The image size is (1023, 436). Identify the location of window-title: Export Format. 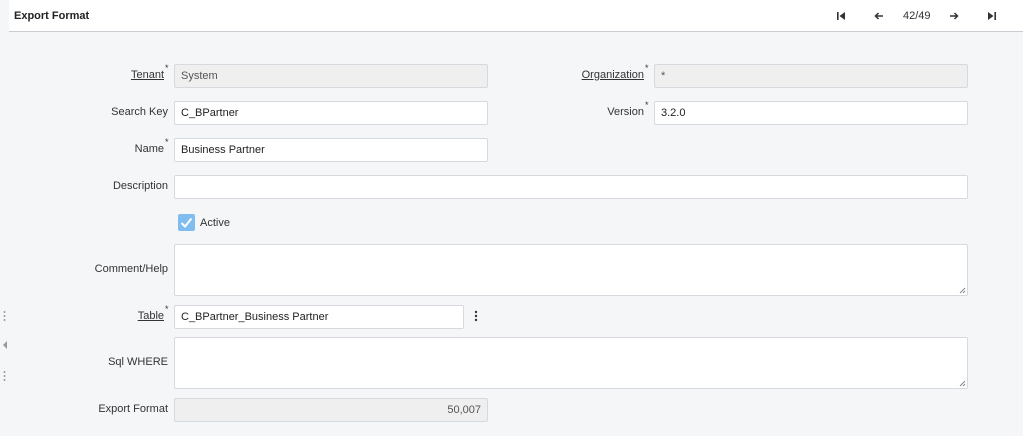
(52, 16).